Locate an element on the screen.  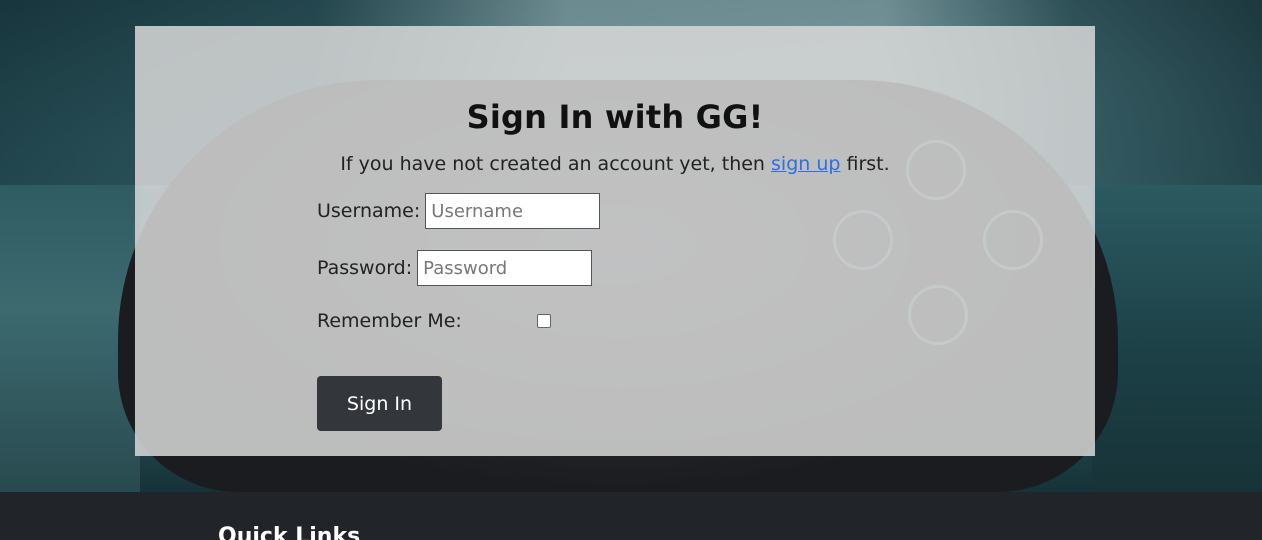
remember-row: Remember Me: is located at coordinates (389, 321).